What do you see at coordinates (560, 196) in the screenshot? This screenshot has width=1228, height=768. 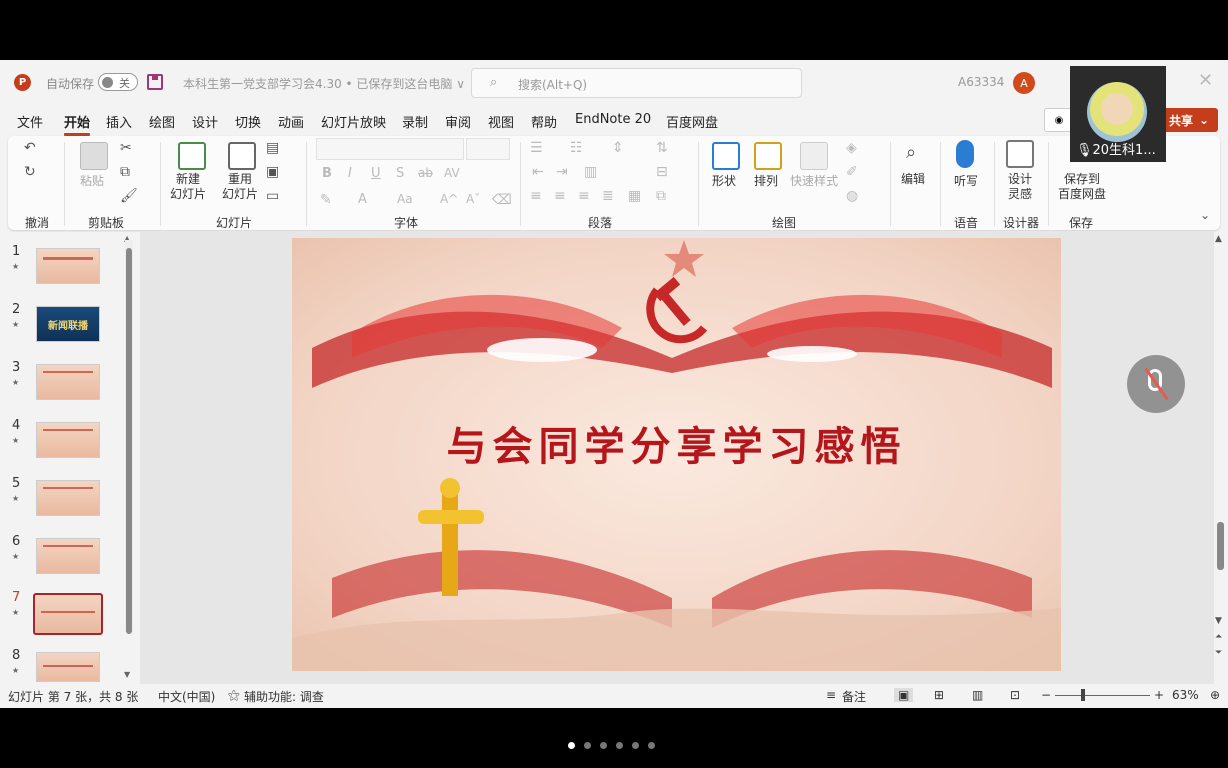 I see `align-center-icon: ≡` at bounding box center [560, 196].